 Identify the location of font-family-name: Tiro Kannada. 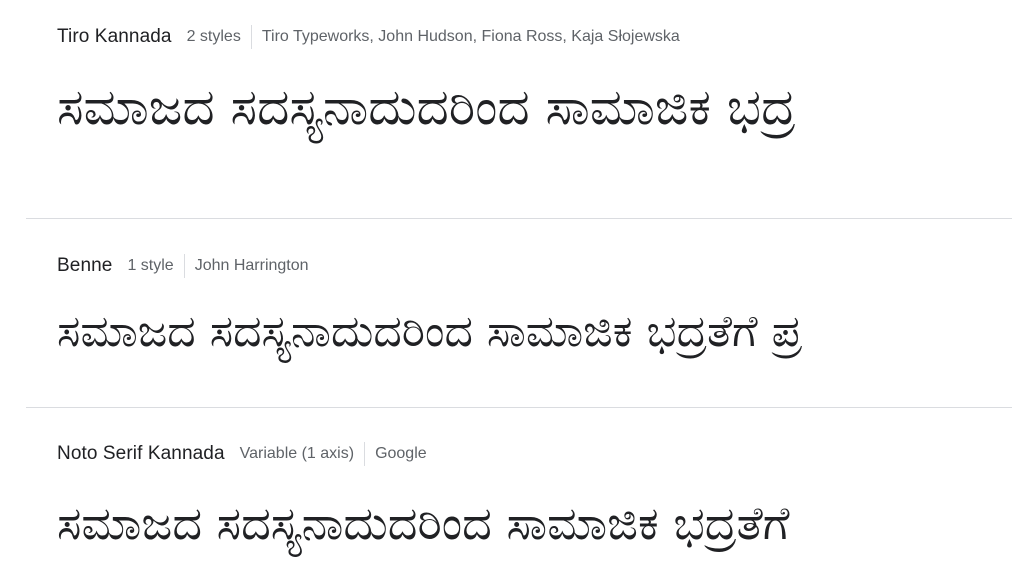
(114, 37).